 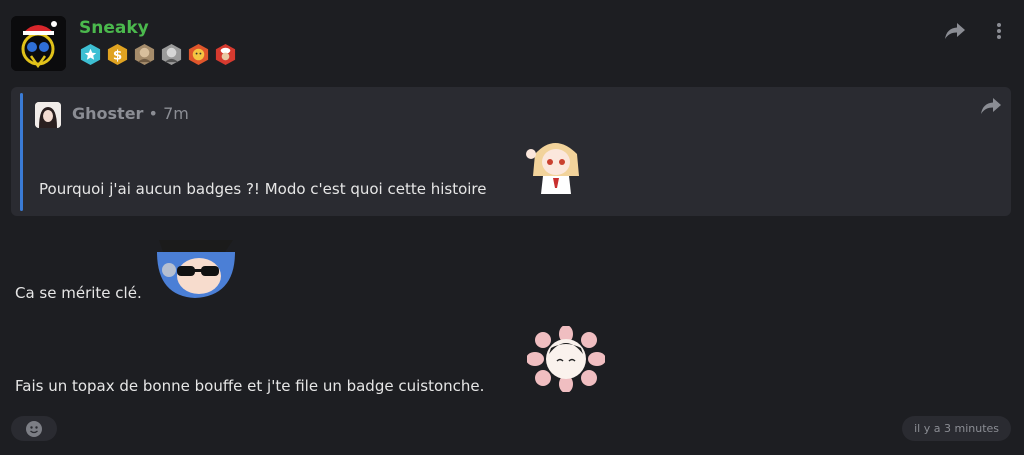 I want to click on author-name: Sneaky, so click(x=114, y=28).